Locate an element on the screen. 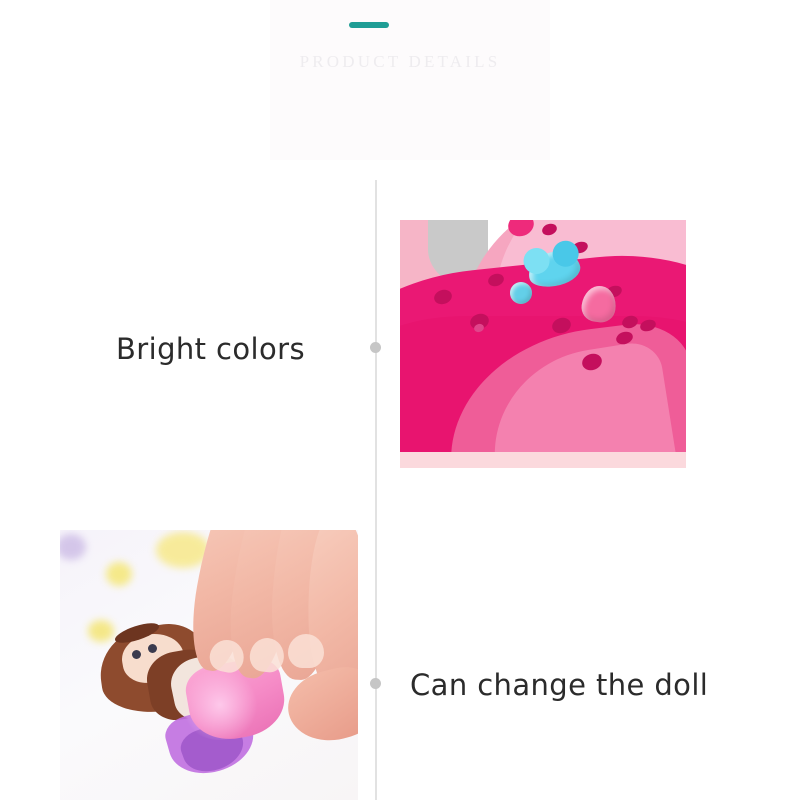 This screenshot has width=800, height=800. timeline-dot-bright-colors is located at coordinates (375, 347).